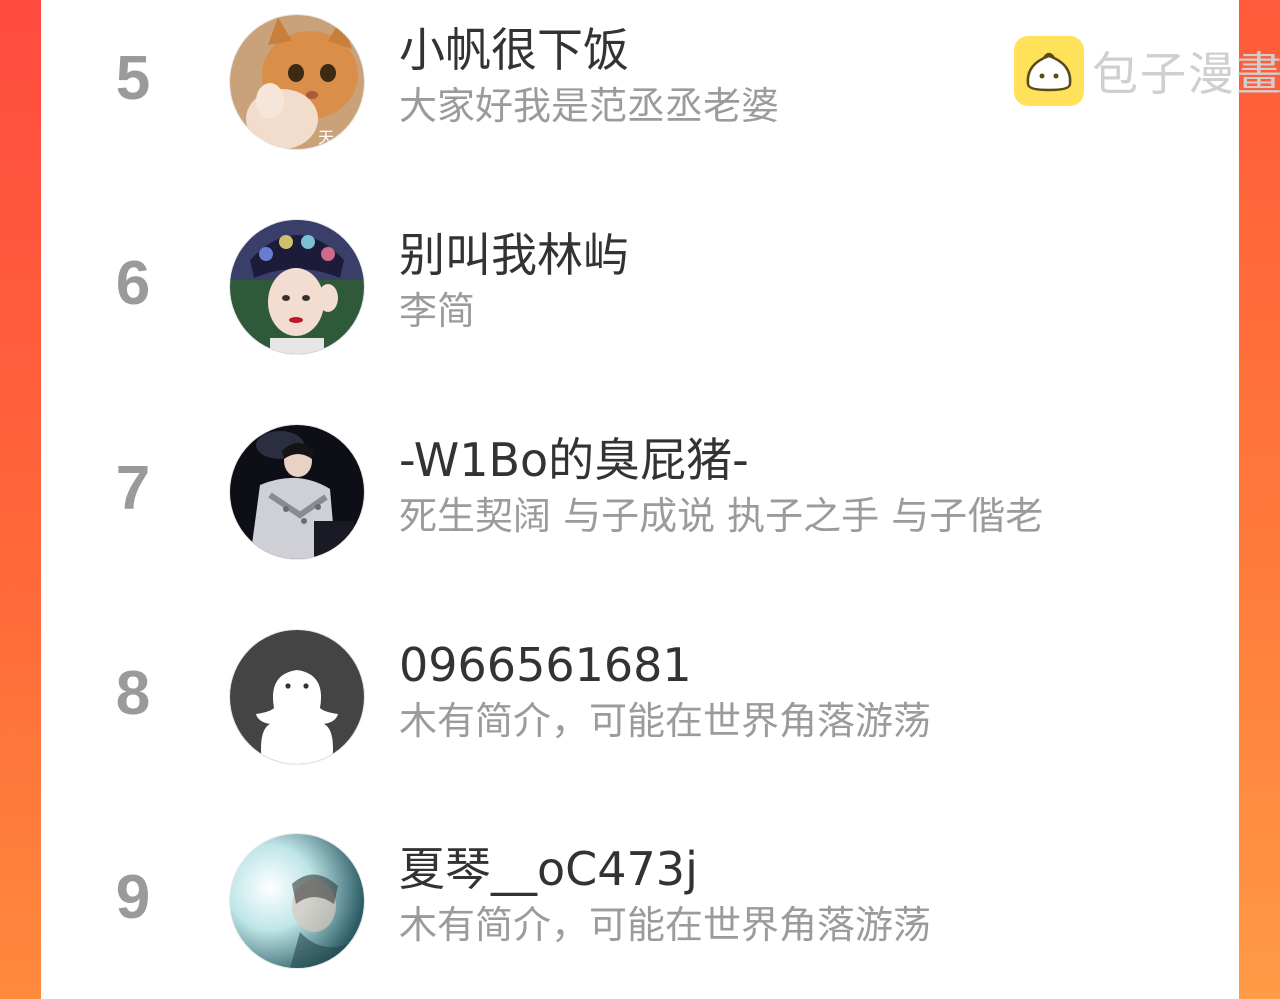  Describe the element at coordinates (640, 283) in the screenshot. I see `list-item: 6 别叫我林屿 李简` at that location.